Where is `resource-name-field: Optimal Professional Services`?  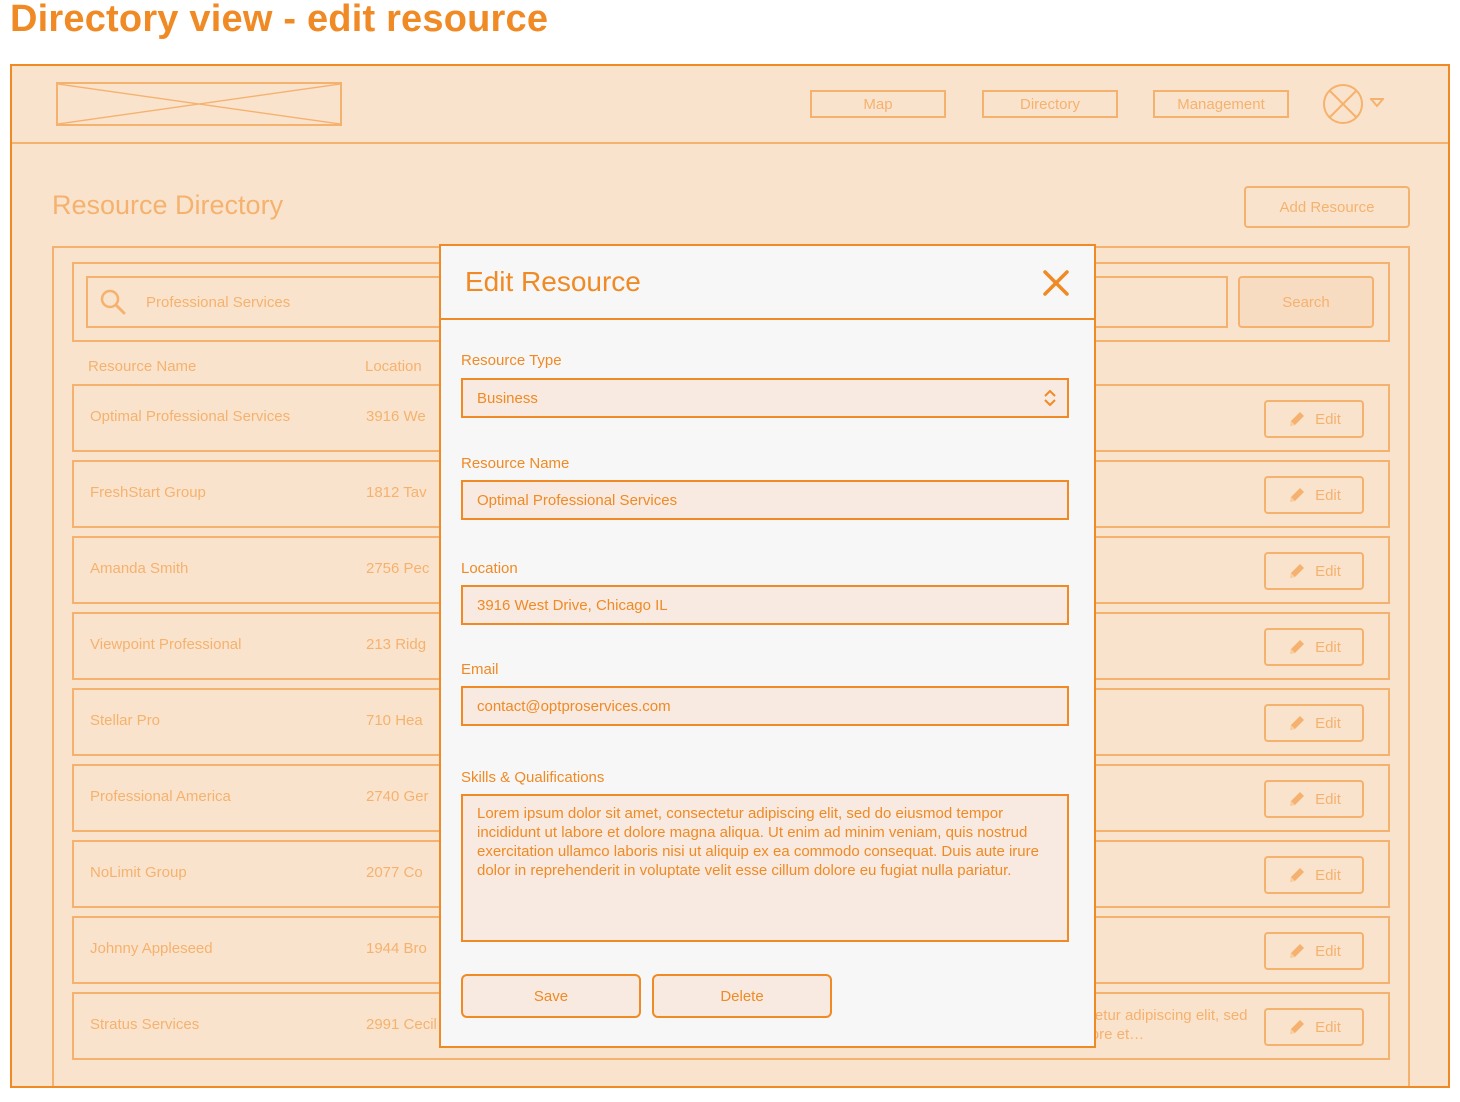 resource-name-field: Optimal Professional Services is located at coordinates (765, 500).